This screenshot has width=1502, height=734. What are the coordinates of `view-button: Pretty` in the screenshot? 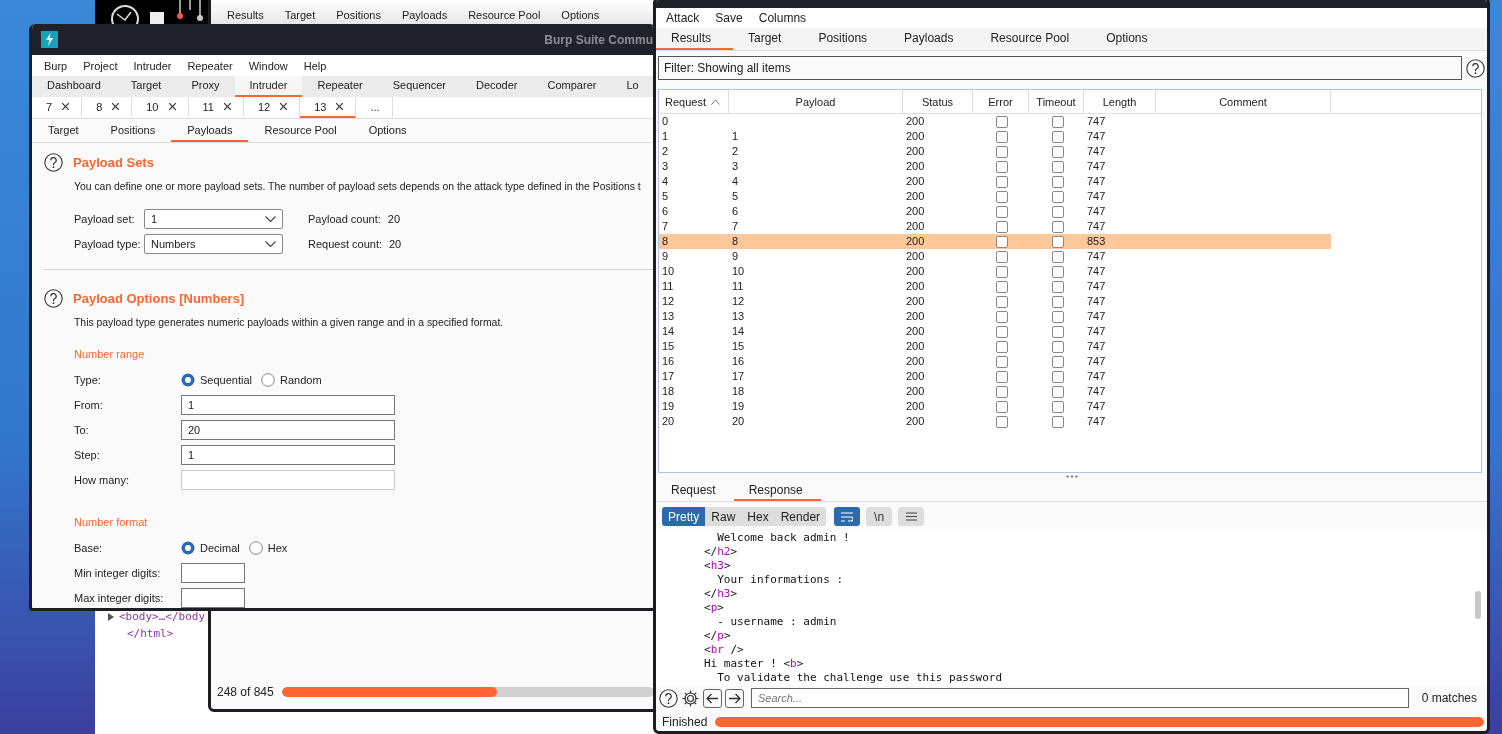 It's located at (684, 516).